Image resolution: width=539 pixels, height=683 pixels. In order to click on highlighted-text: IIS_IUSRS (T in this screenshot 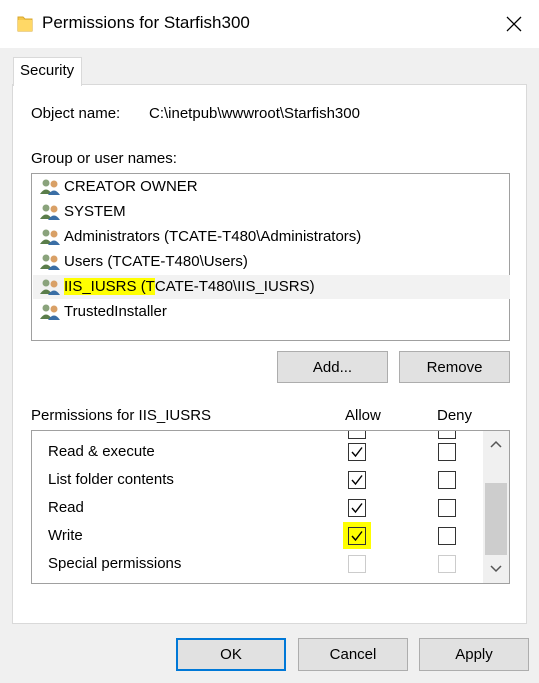, I will do `click(109, 286)`.